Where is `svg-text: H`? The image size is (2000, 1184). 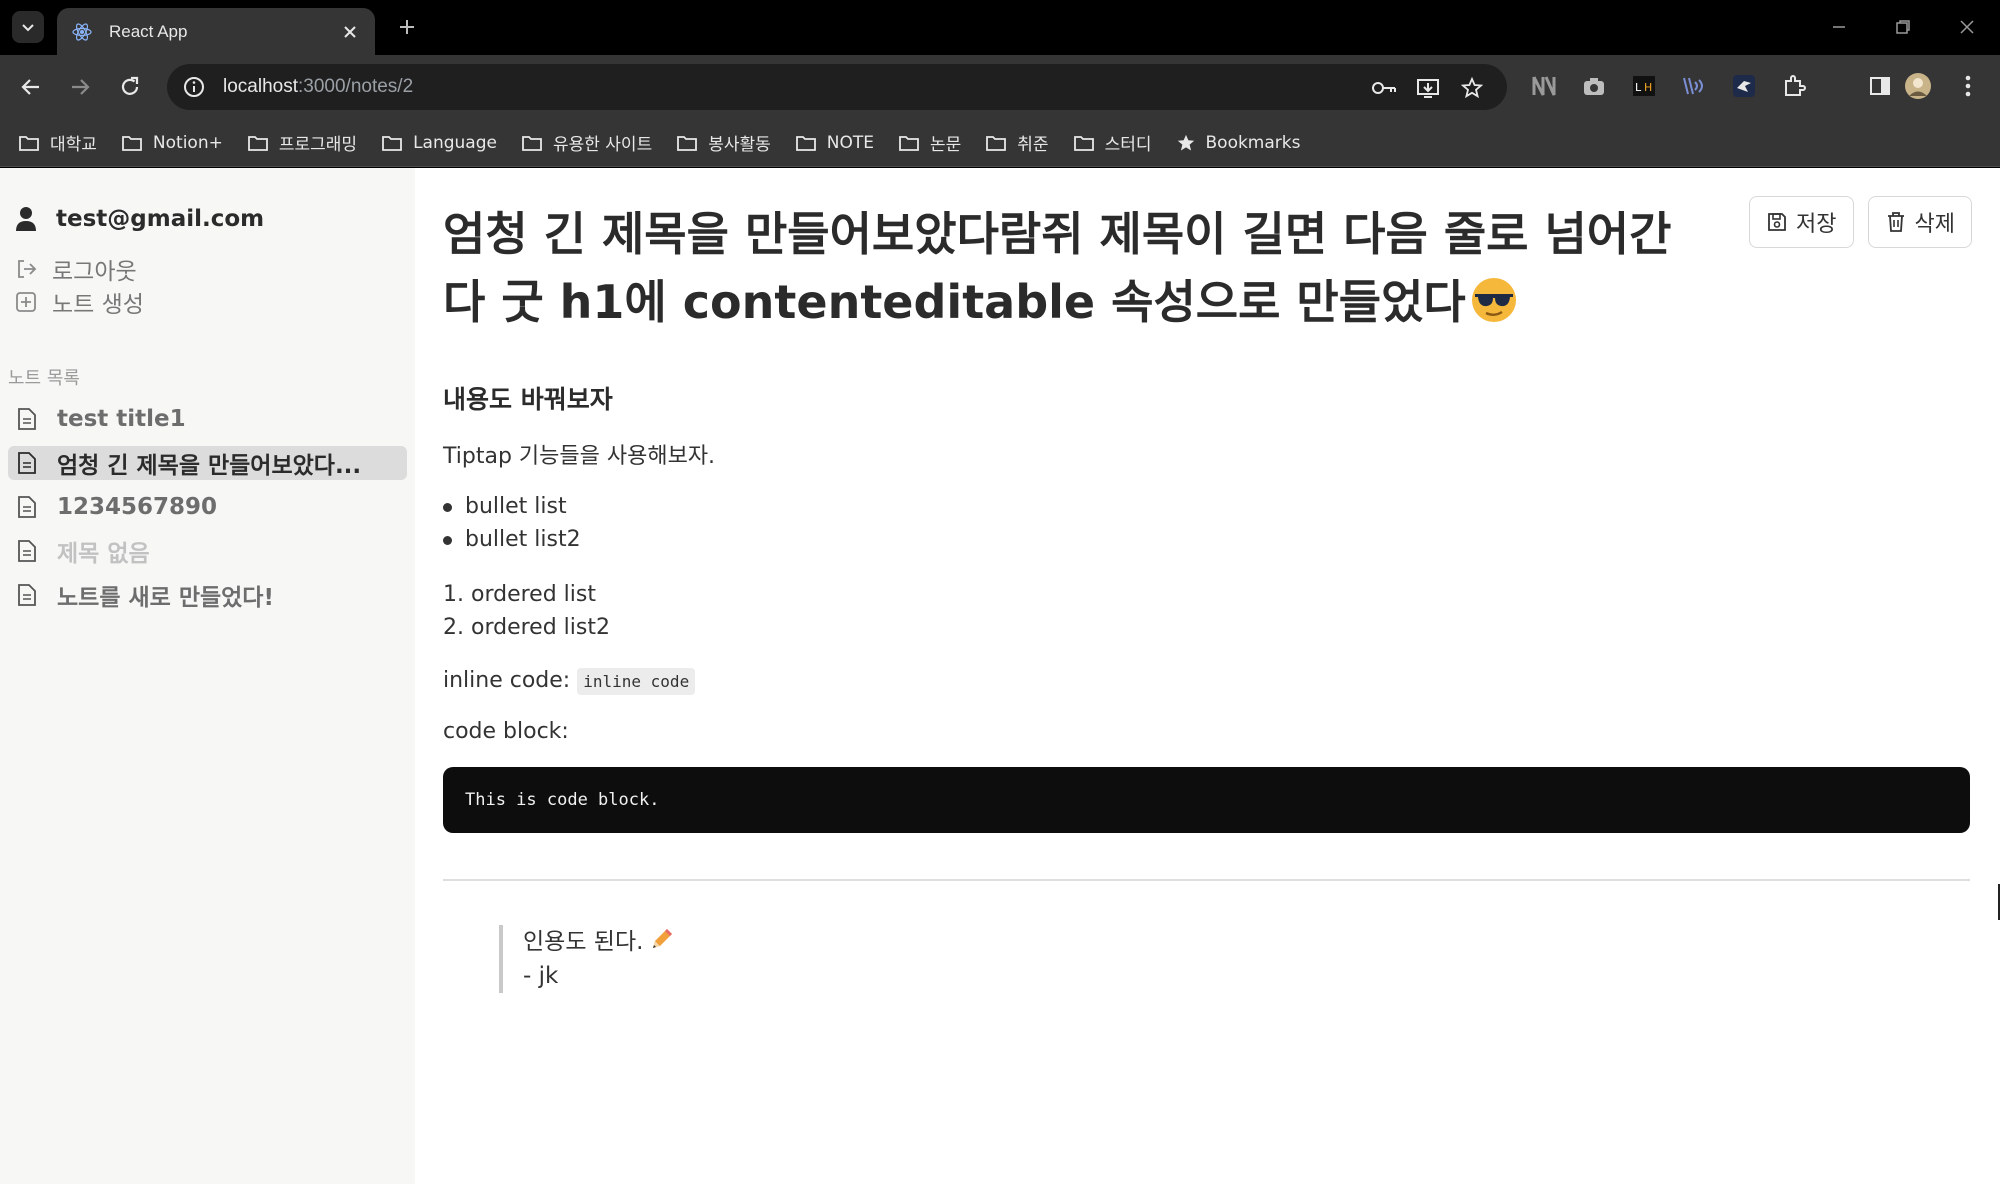
svg-text: H is located at coordinates (1648, 87).